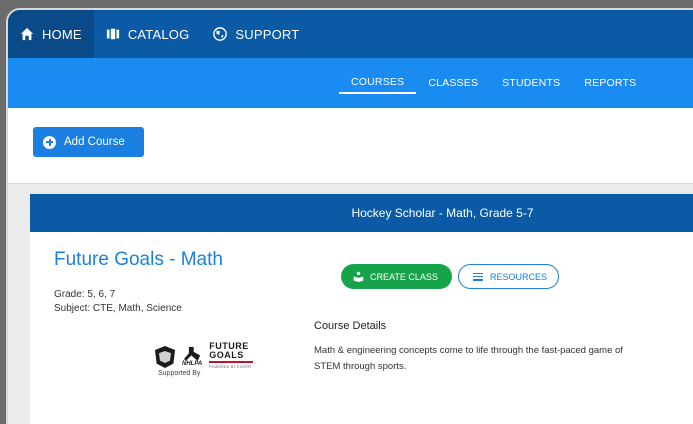 This screenshot has width=693, height=424. Describe the element at coordinates (531, 83) in the screenshot. I see `subnav-students: STUDENTS` at that location.